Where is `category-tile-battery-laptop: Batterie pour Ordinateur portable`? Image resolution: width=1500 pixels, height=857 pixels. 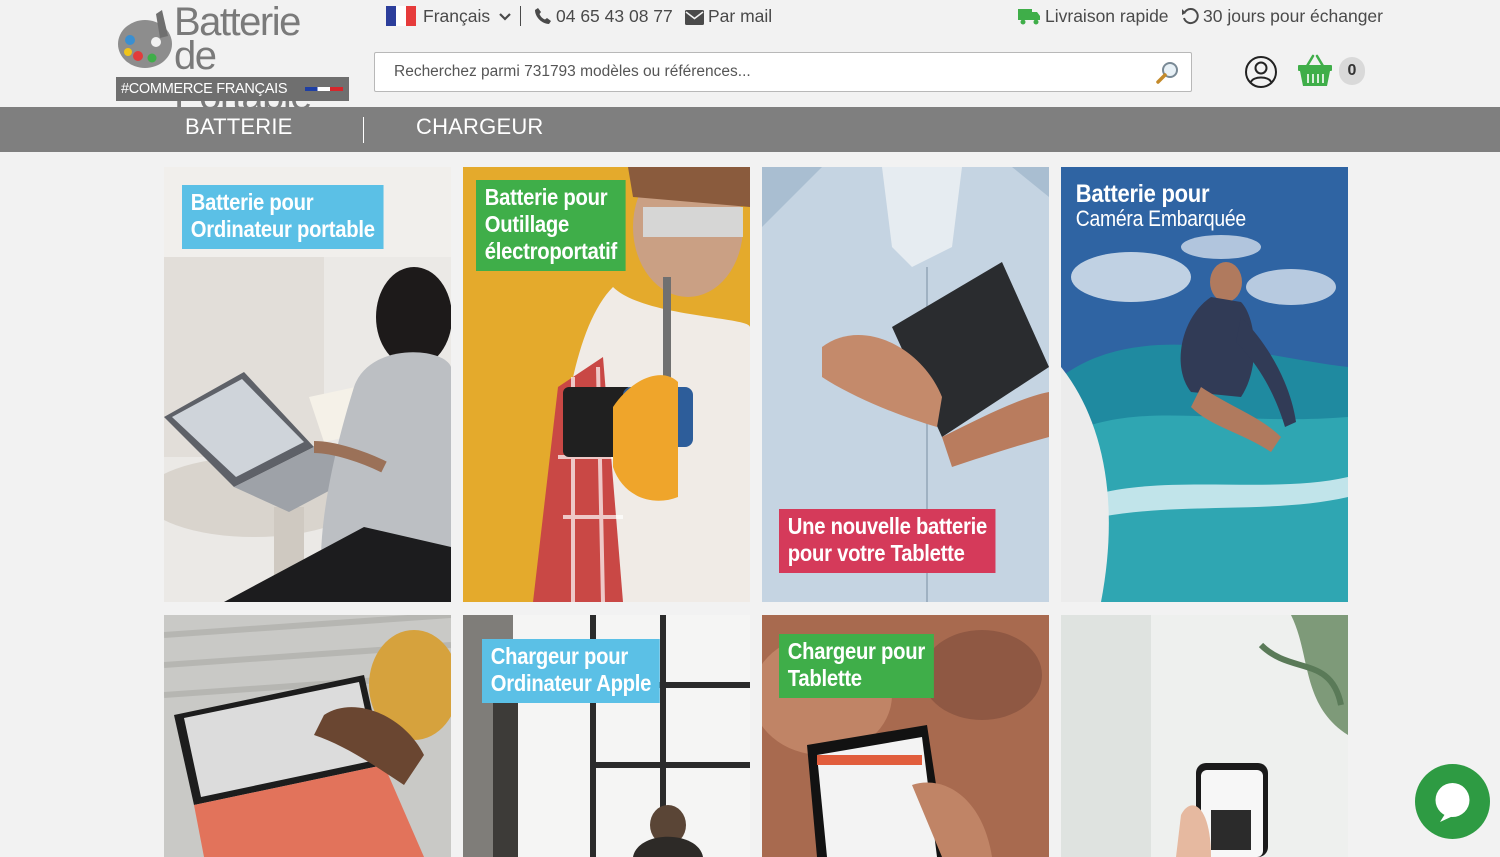
category-tile-battery-laptop: Batterie pour Ordinateur portable is located at coordinates (307, 384).